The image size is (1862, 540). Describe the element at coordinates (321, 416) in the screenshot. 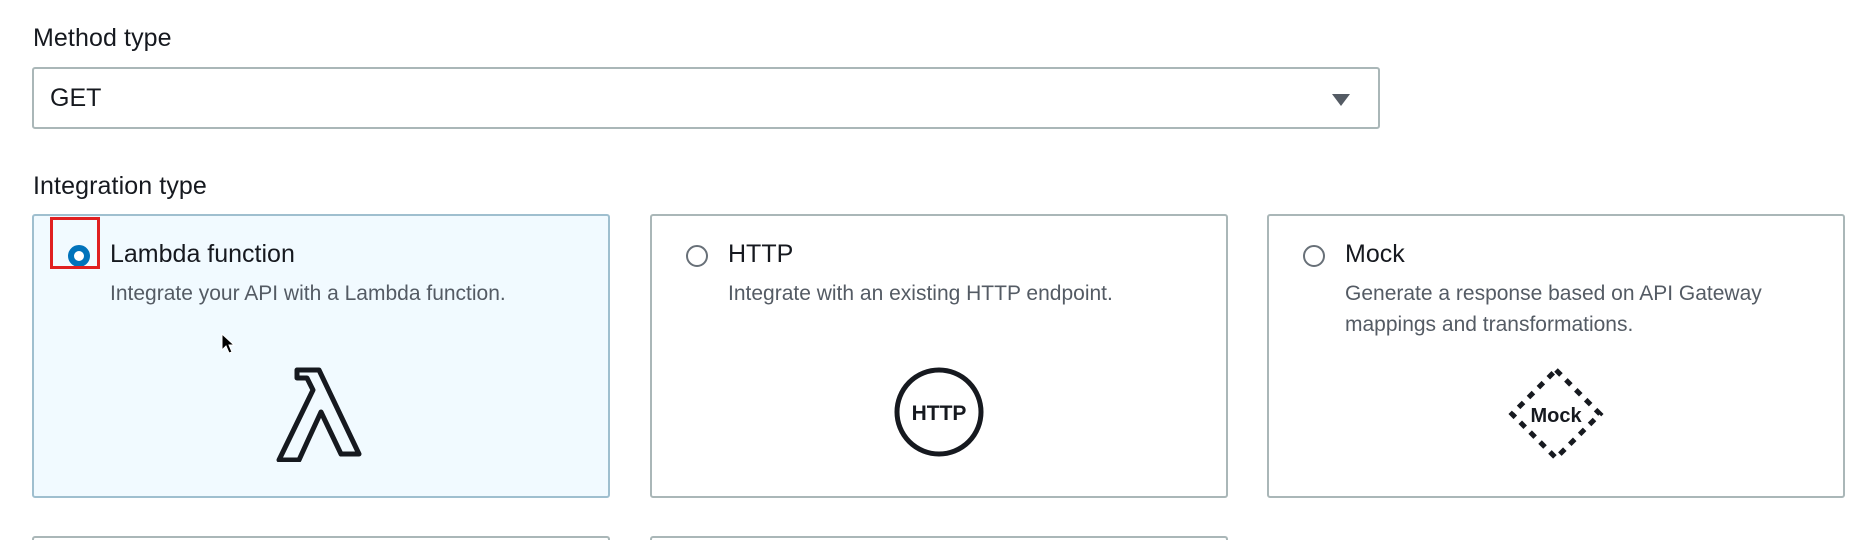

I see `lambda-icon` at that location.